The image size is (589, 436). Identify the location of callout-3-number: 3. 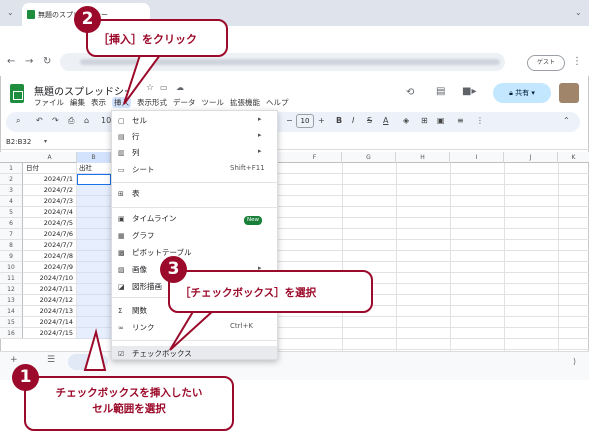
(173, 269).